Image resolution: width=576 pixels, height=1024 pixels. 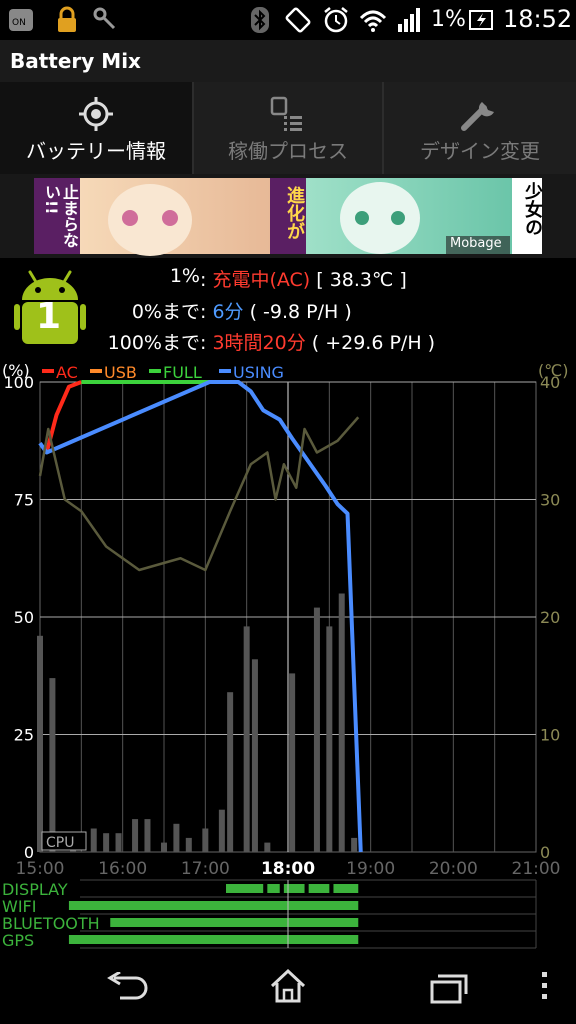 What do you see at coordinates (18, 940) in the screenshot?
I see `activity-row-label: GPS` at bounding box center [18, 940].